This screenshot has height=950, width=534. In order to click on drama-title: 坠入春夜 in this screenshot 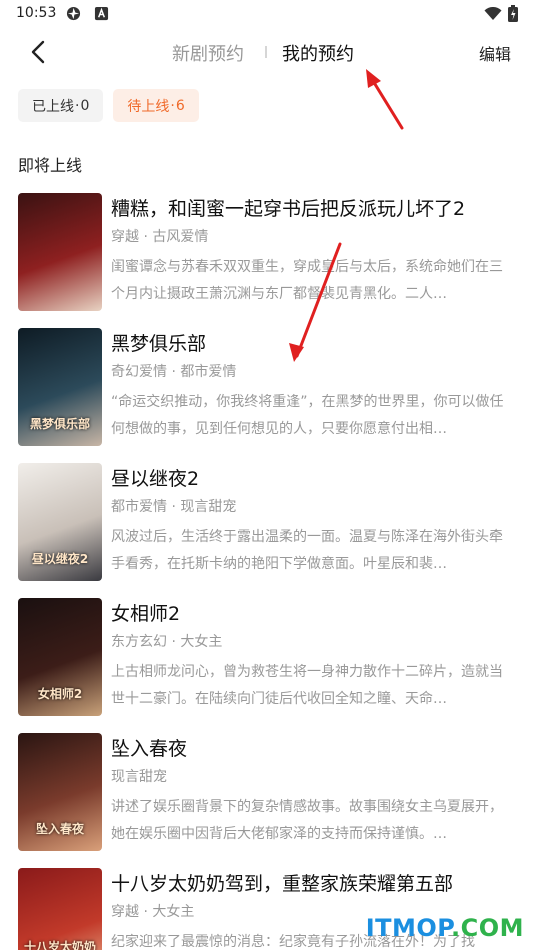, I will do `click(313, 749)`.